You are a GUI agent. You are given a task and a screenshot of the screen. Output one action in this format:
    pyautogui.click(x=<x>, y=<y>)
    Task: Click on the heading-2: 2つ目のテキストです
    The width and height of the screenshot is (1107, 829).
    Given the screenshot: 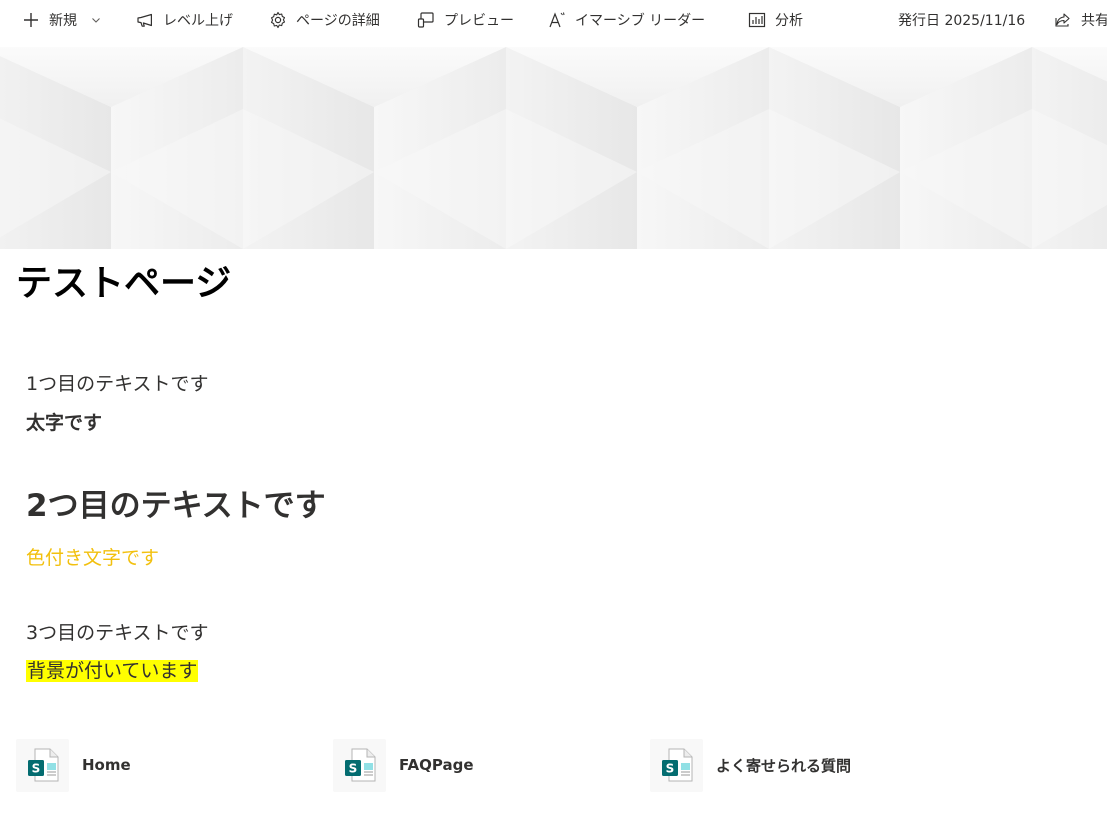 What is the action you would take?
    pyautogui.click(x=176, y=506)
    